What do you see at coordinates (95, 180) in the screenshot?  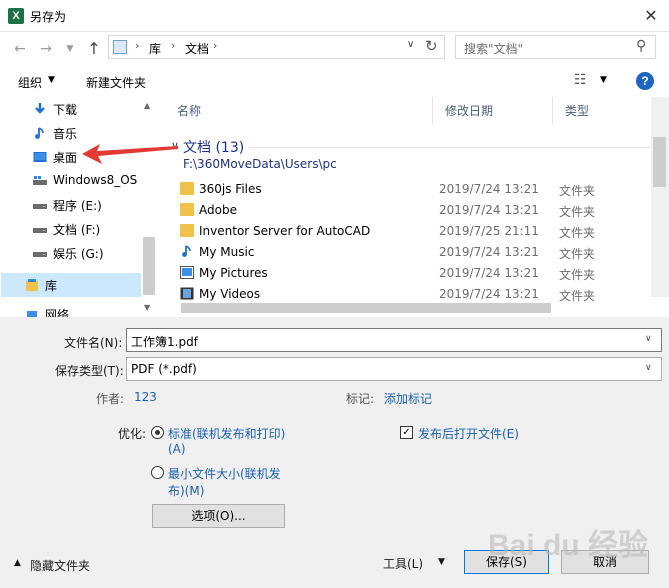 I see `sidebar-item-label: Windows8_OS` at bounding box center [95, 180].